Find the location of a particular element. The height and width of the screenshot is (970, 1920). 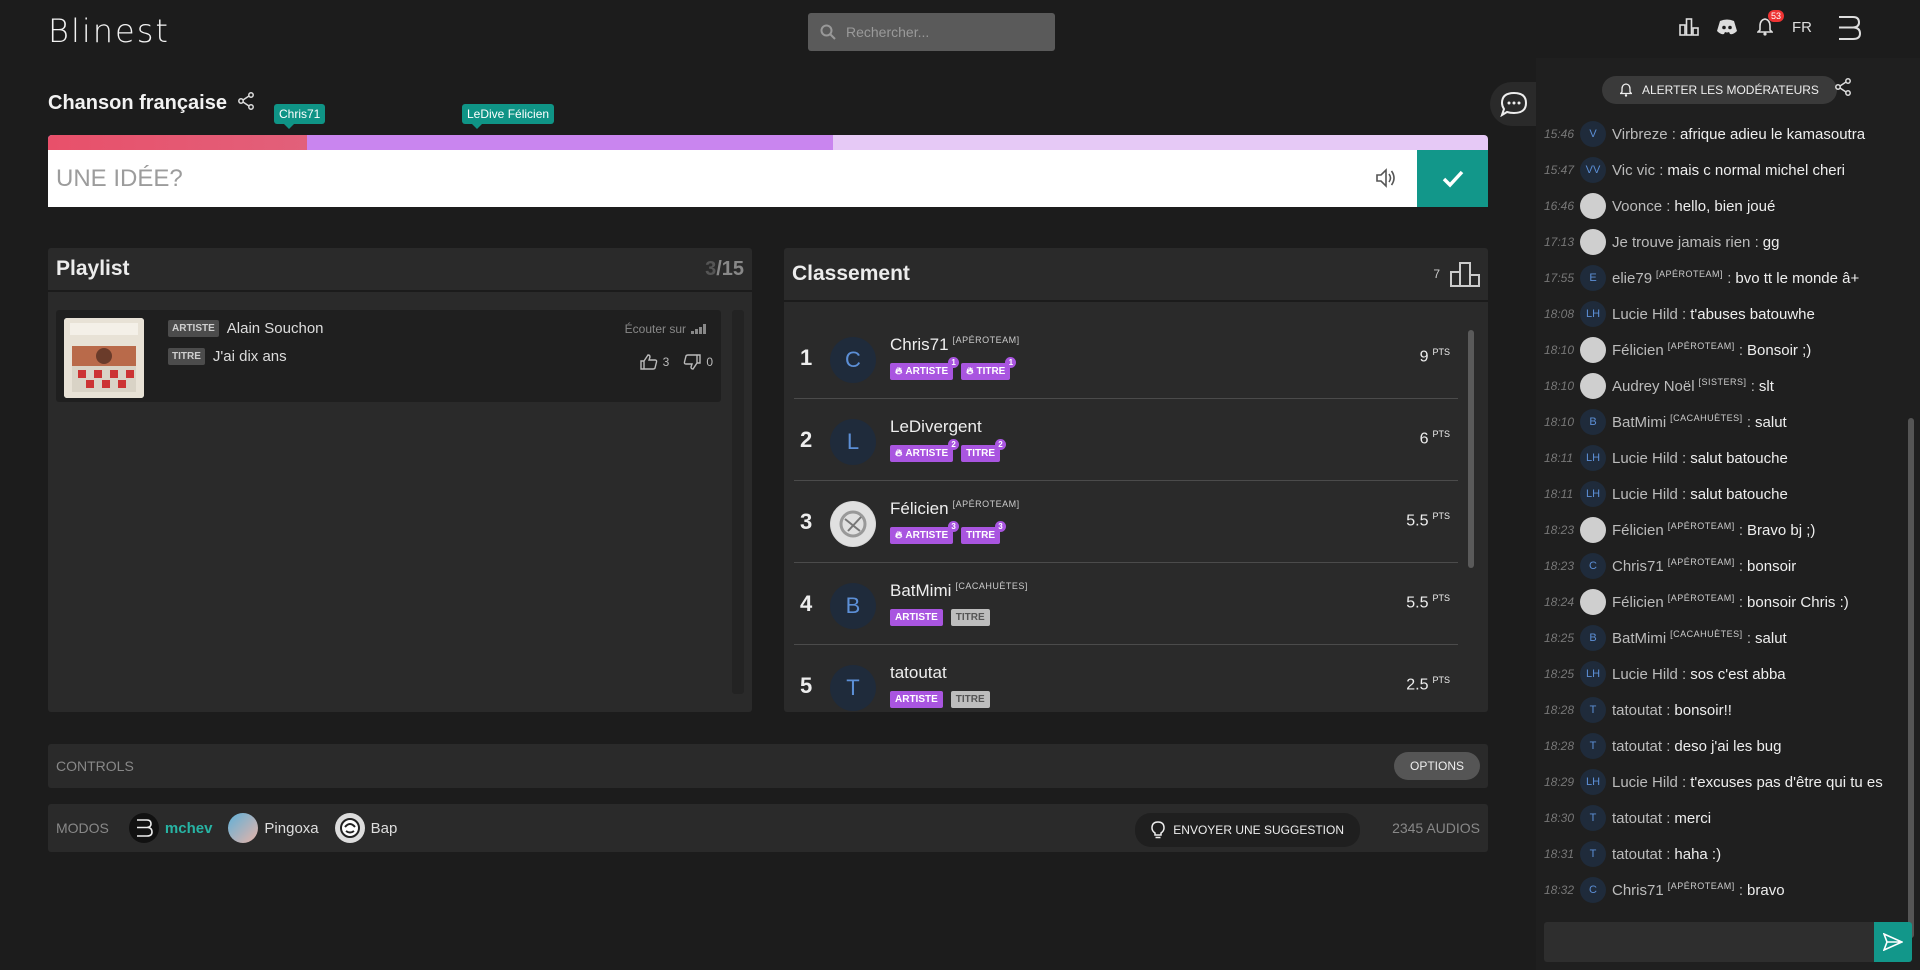

search-input is located at coordinates (946, 32).